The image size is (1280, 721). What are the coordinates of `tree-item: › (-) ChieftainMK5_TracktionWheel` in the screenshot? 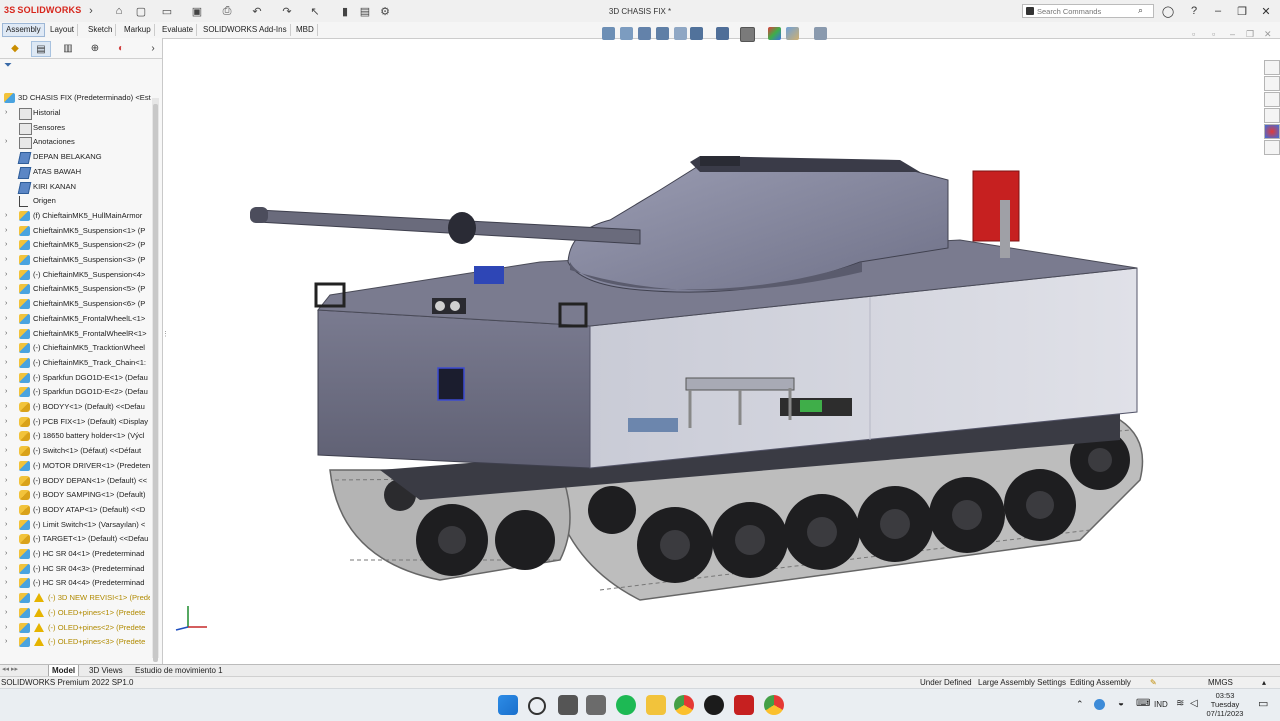 It's located at (75, 348).